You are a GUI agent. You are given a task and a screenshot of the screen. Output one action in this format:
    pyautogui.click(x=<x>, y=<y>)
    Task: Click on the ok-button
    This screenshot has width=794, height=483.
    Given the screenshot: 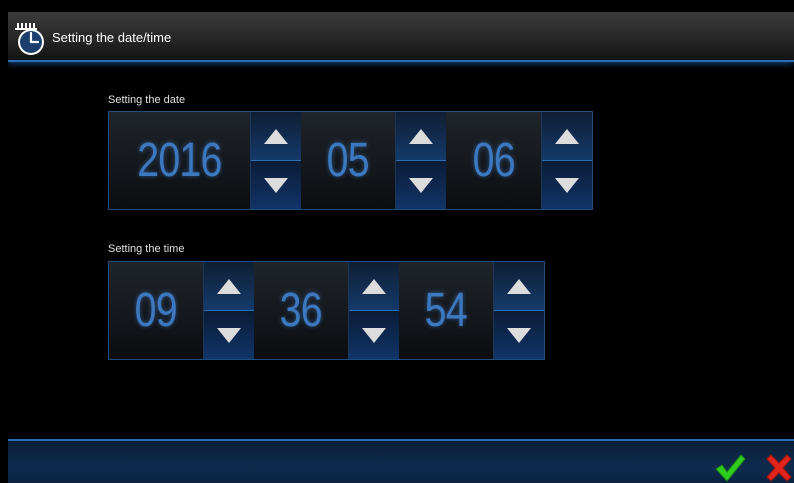 What is the action you would take?
    pyautogui.click(x=730, y=468)
    